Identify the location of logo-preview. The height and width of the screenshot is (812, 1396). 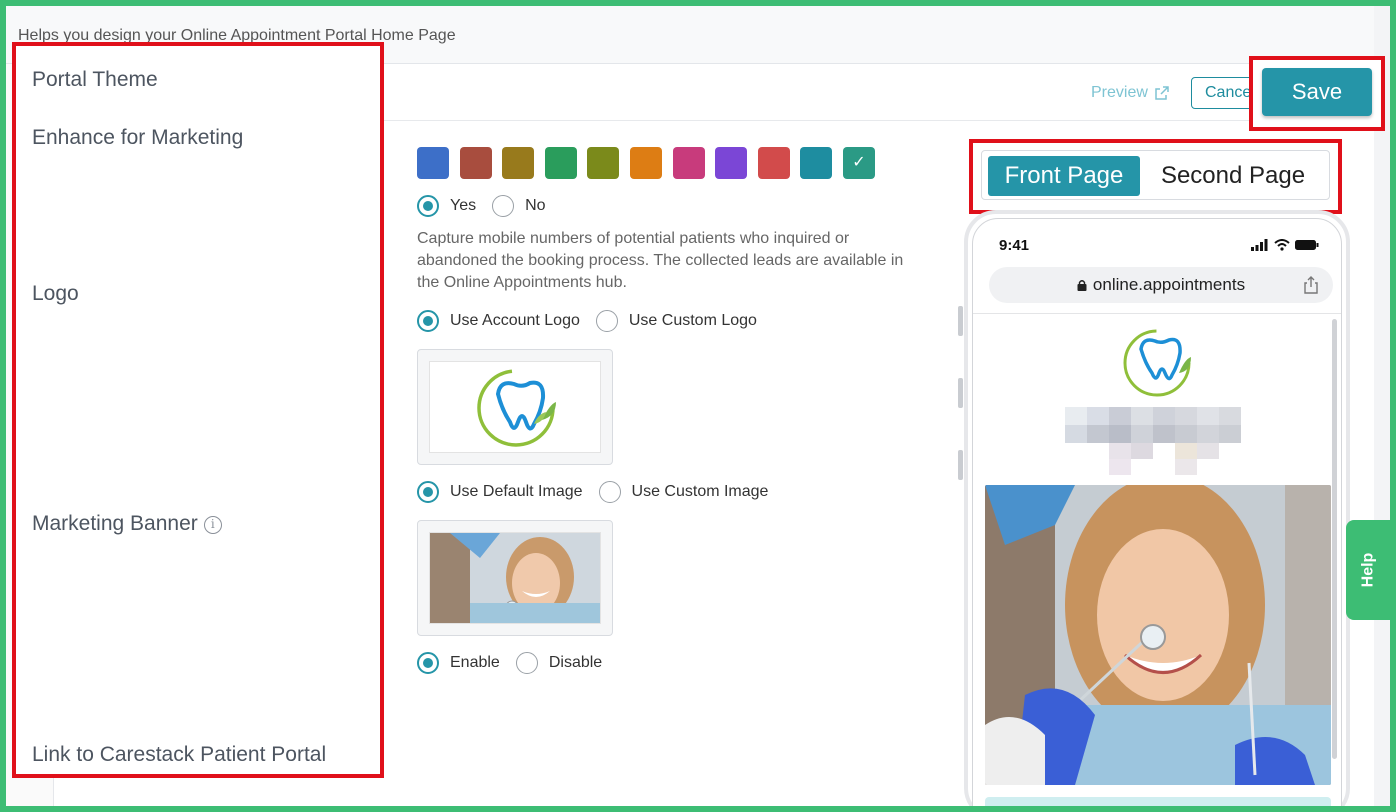
(515, 407).